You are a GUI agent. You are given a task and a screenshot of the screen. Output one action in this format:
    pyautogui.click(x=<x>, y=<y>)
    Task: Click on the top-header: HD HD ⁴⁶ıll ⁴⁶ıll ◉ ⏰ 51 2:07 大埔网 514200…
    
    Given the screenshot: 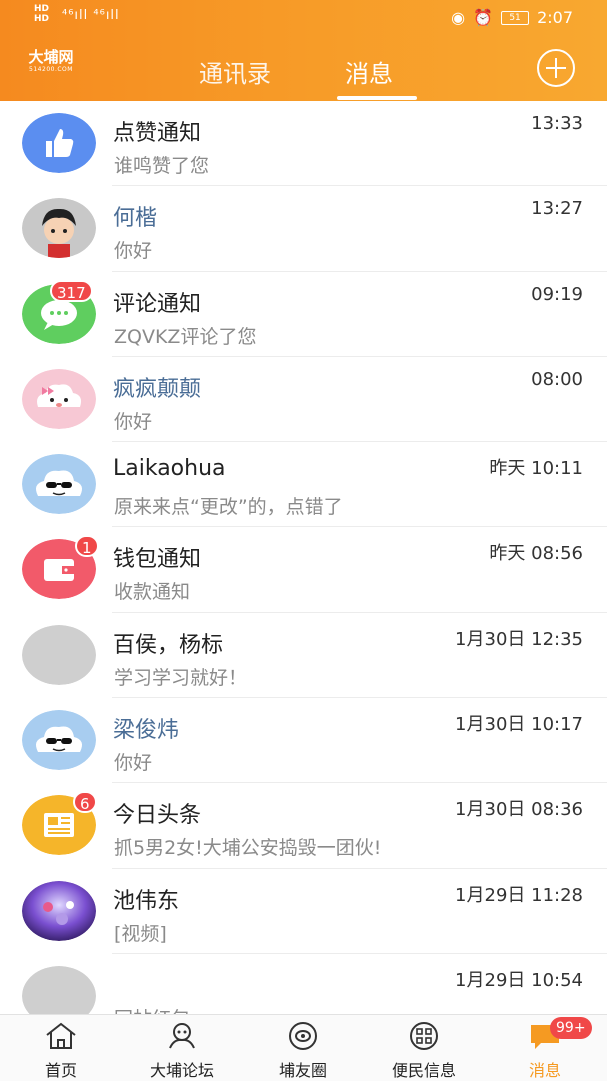 What is the action you would take?
    pyautogui.click(x=303, y=50)
    